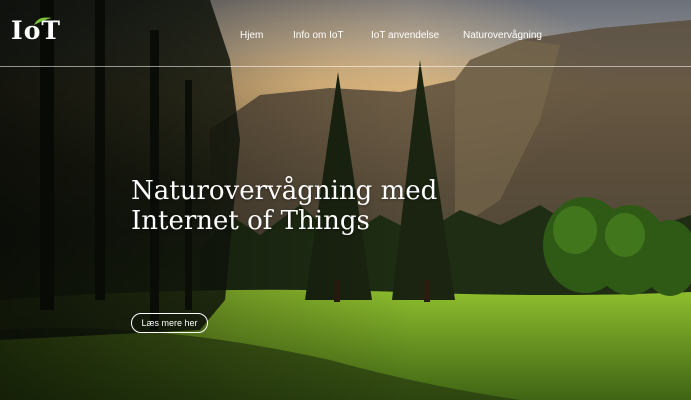 The width and height of the screenshot is (691, 400). I want to click on nav-item-iot-anvendelse: IoT anvendelse, so click(405, 35).